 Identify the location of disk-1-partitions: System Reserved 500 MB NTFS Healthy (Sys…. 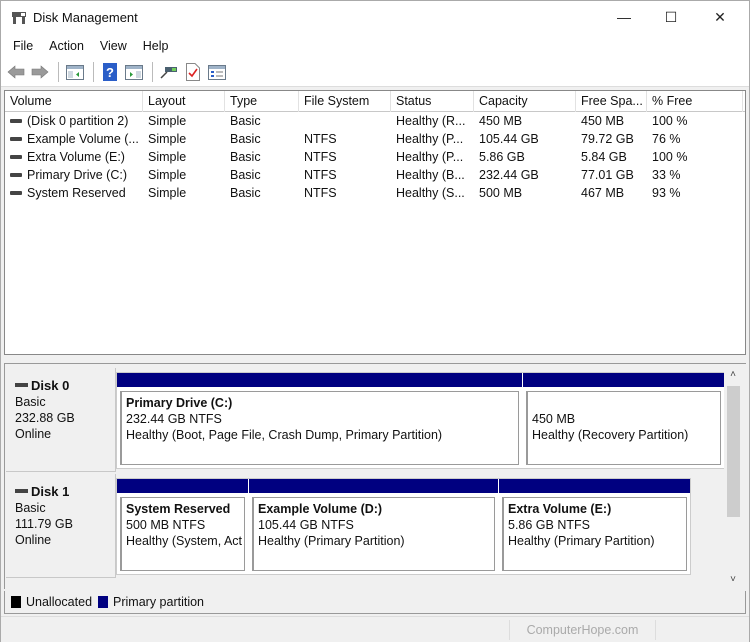
(403, 526).